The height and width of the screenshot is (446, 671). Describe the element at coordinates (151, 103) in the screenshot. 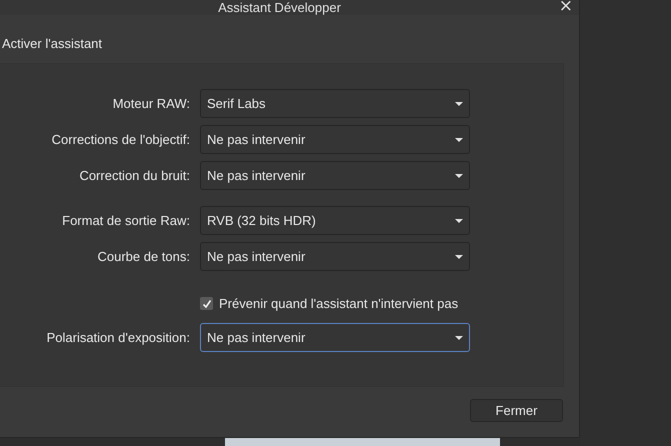

I see `field-label: Moteur RAW:` at that location.